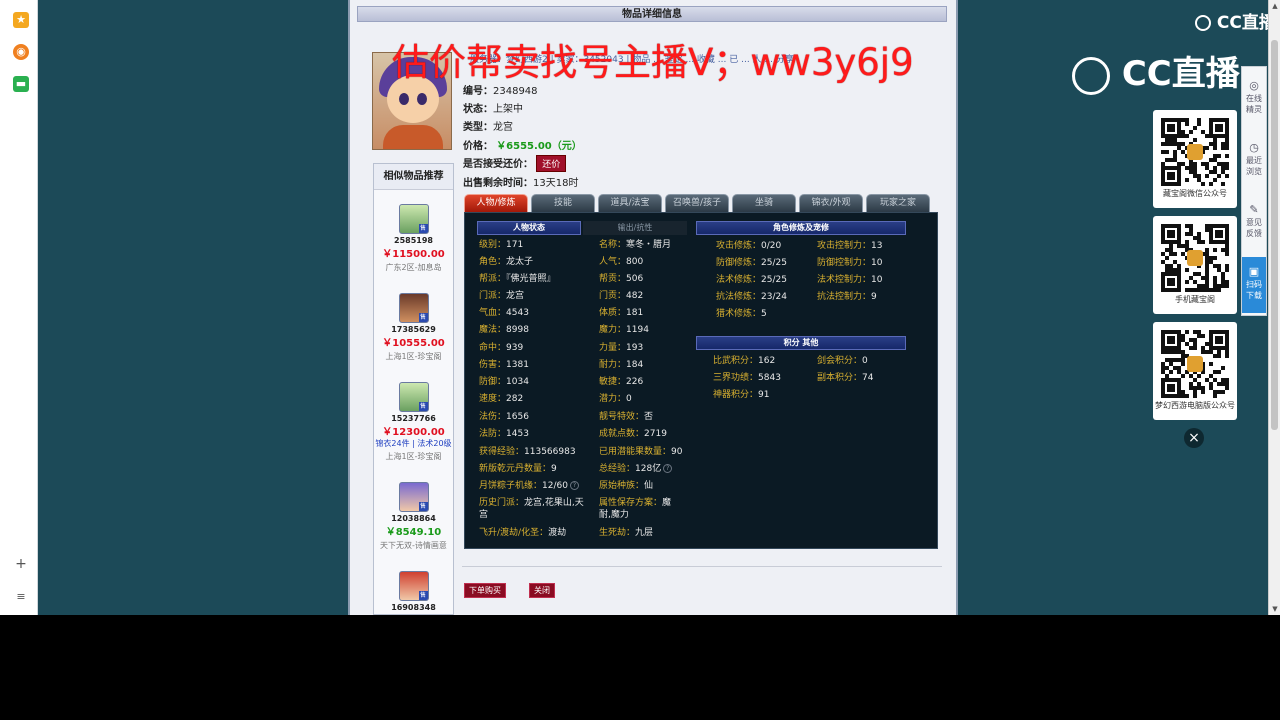  What do you see at coordinates (769, 378) in the screenshot?
I see `stat-value: 5843` at bounding box center [769, 378].